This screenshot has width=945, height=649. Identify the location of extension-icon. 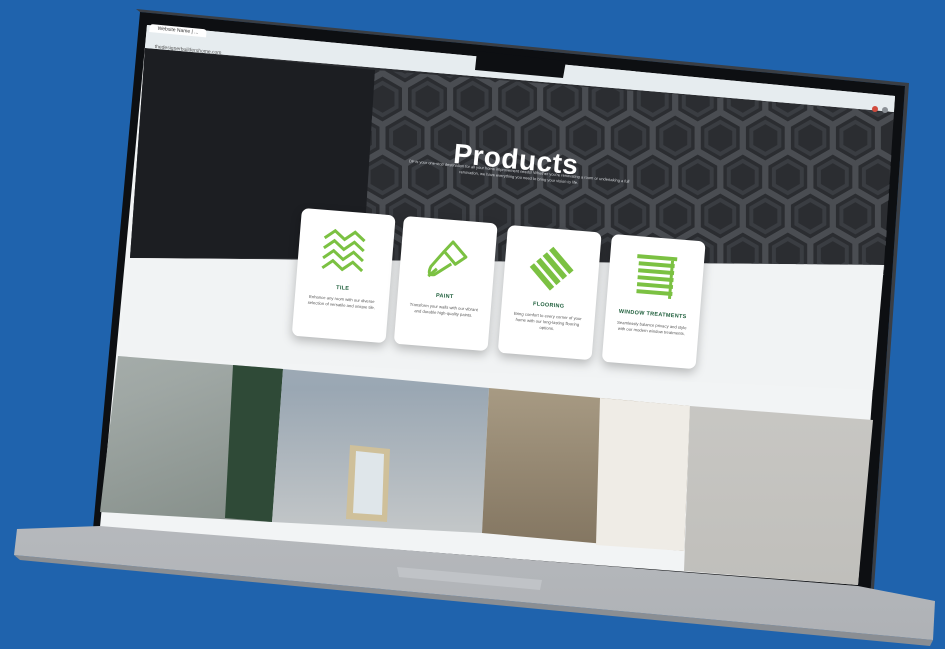
(875, 109).